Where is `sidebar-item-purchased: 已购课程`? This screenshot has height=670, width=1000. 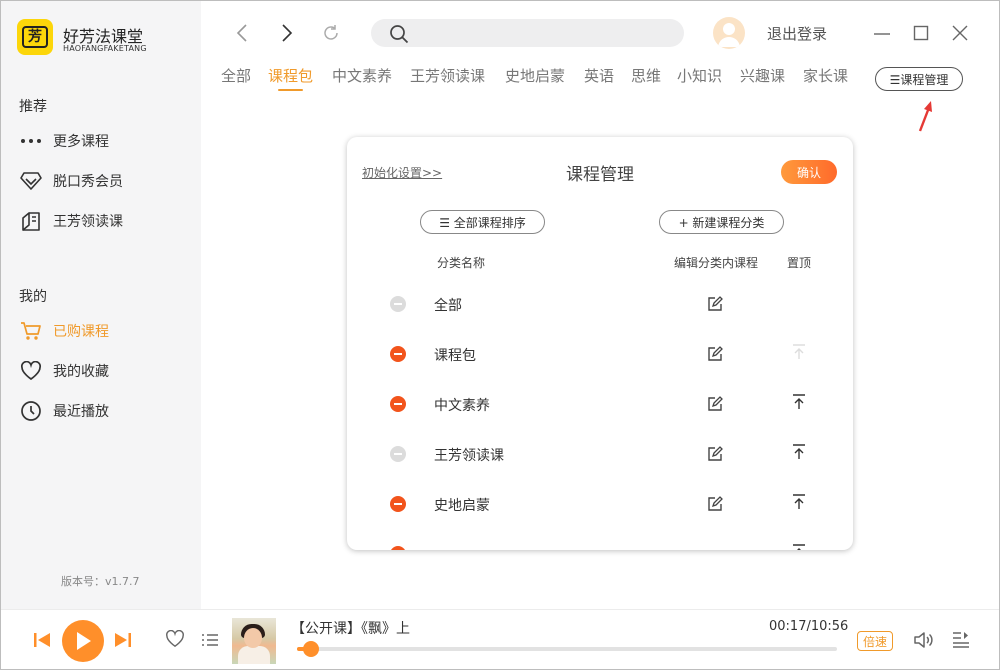 sidebar-item-purchased: 已购课程 is located at coordinates (104, 331).